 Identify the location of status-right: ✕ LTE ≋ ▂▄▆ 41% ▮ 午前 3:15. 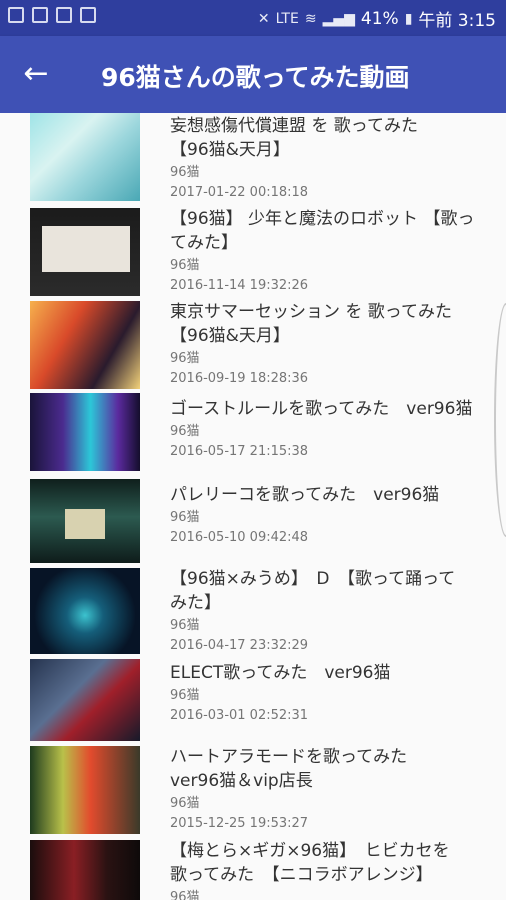
(376, 19).